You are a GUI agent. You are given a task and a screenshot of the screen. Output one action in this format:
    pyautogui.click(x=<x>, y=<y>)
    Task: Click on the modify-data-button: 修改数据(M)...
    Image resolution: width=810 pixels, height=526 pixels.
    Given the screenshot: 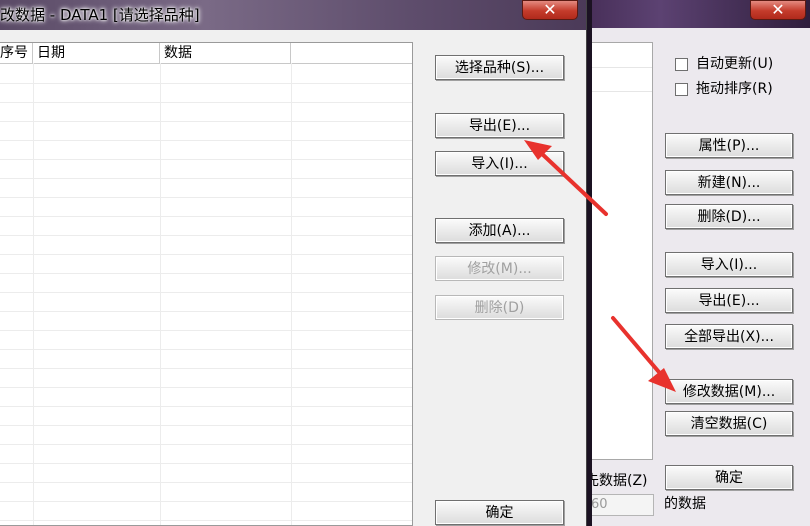 What is the action you would take?
    pyautogui.click(x=729, y=391)
    